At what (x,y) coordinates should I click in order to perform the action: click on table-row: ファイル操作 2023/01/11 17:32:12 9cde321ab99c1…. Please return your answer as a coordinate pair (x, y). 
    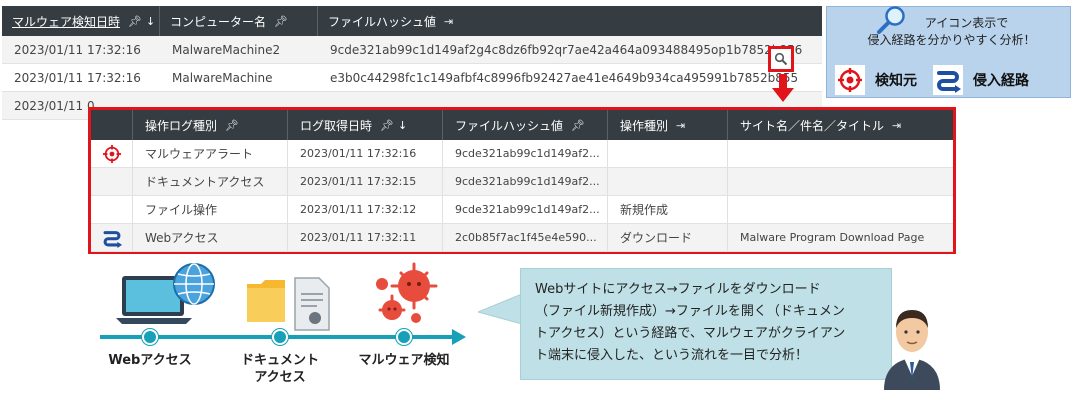
    Looking at the image, I should click on (522, 210).